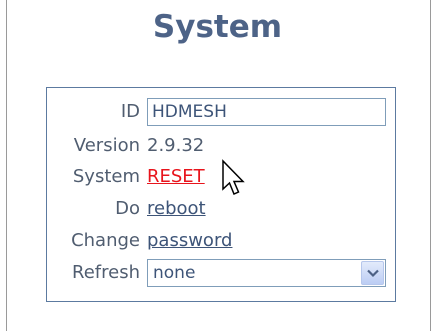  Describe the element at coordinates (130, 111) in the screenshot. I see `id-label: ID` at that location.